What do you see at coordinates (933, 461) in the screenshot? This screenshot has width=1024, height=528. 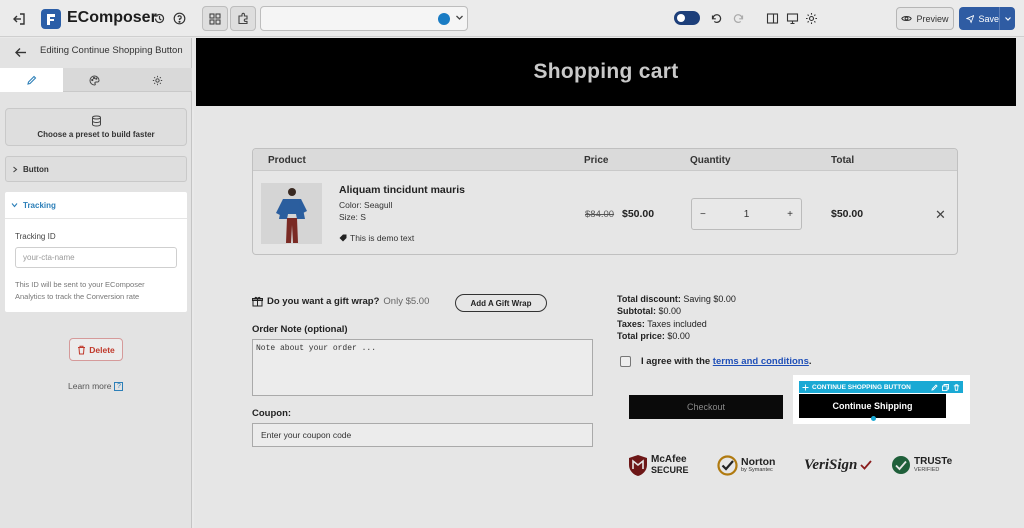 I see `truste-line1: TRUSTe` at bounding box center [933, 461].